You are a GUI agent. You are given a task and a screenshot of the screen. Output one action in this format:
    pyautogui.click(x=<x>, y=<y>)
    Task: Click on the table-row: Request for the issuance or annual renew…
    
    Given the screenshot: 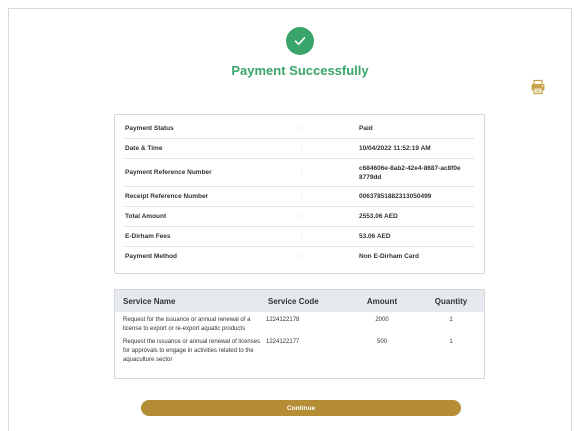 What is the action you would take?
    pyautogui.click(x=299, y=323)
    